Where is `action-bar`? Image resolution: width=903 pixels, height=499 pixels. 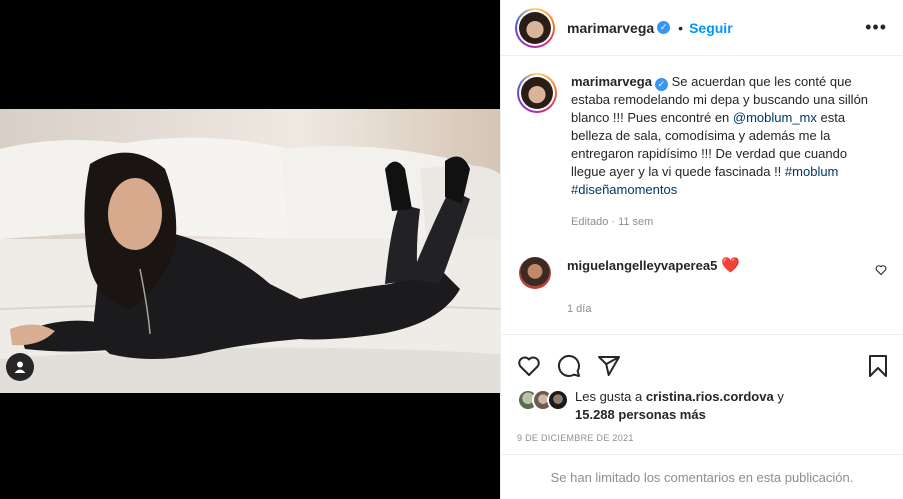
action-bar is located at coordinates (702, 359).